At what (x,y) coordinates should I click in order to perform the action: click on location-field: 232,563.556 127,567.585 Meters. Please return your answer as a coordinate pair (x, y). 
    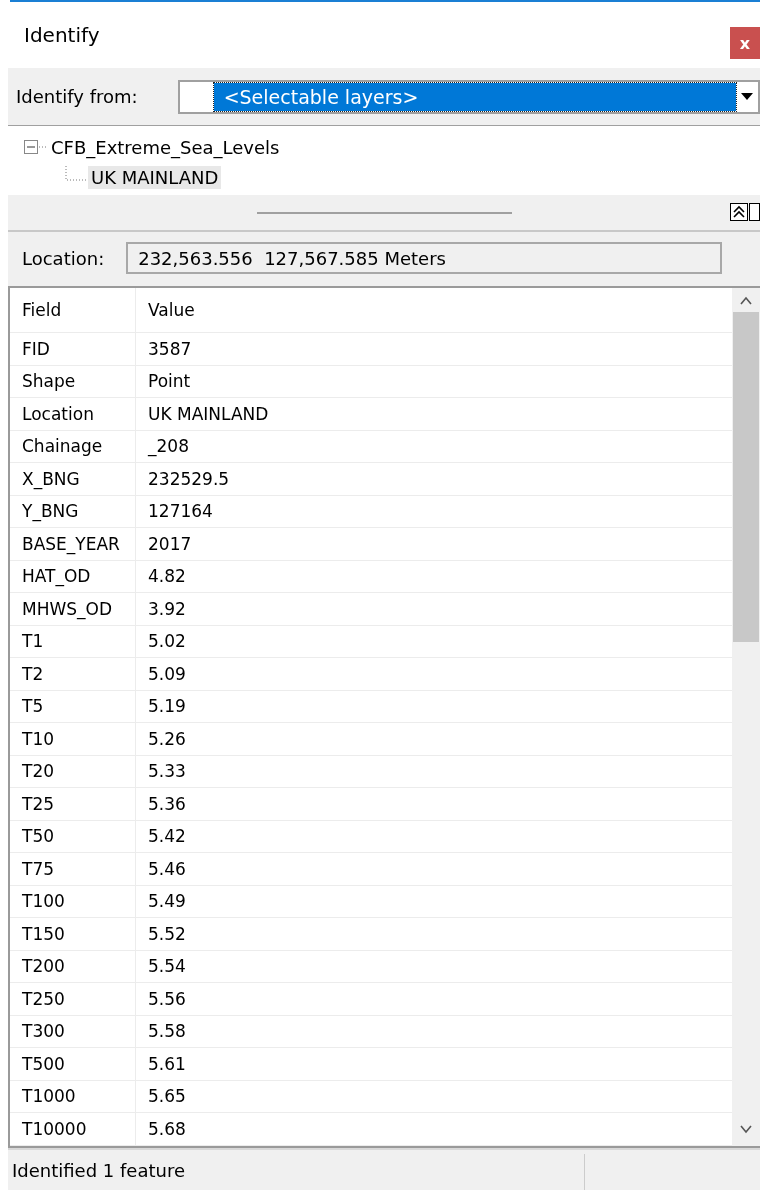
    Looking at the image, I should click on (424, 258).